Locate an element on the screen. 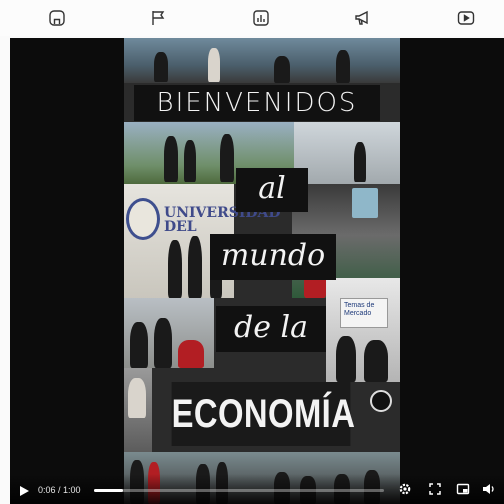 This screenshot has width=504, height=504. pip-icon is located at coordinates (463, 489).